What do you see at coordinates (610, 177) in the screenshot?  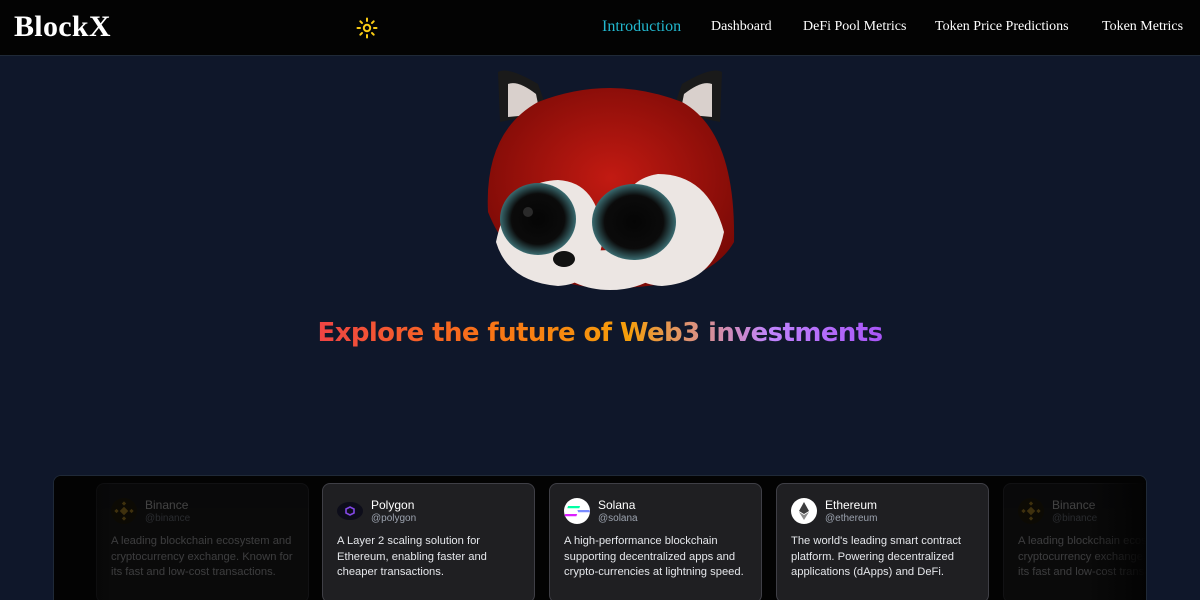 I see `fox-mascot` at bounding box center [610, 177].